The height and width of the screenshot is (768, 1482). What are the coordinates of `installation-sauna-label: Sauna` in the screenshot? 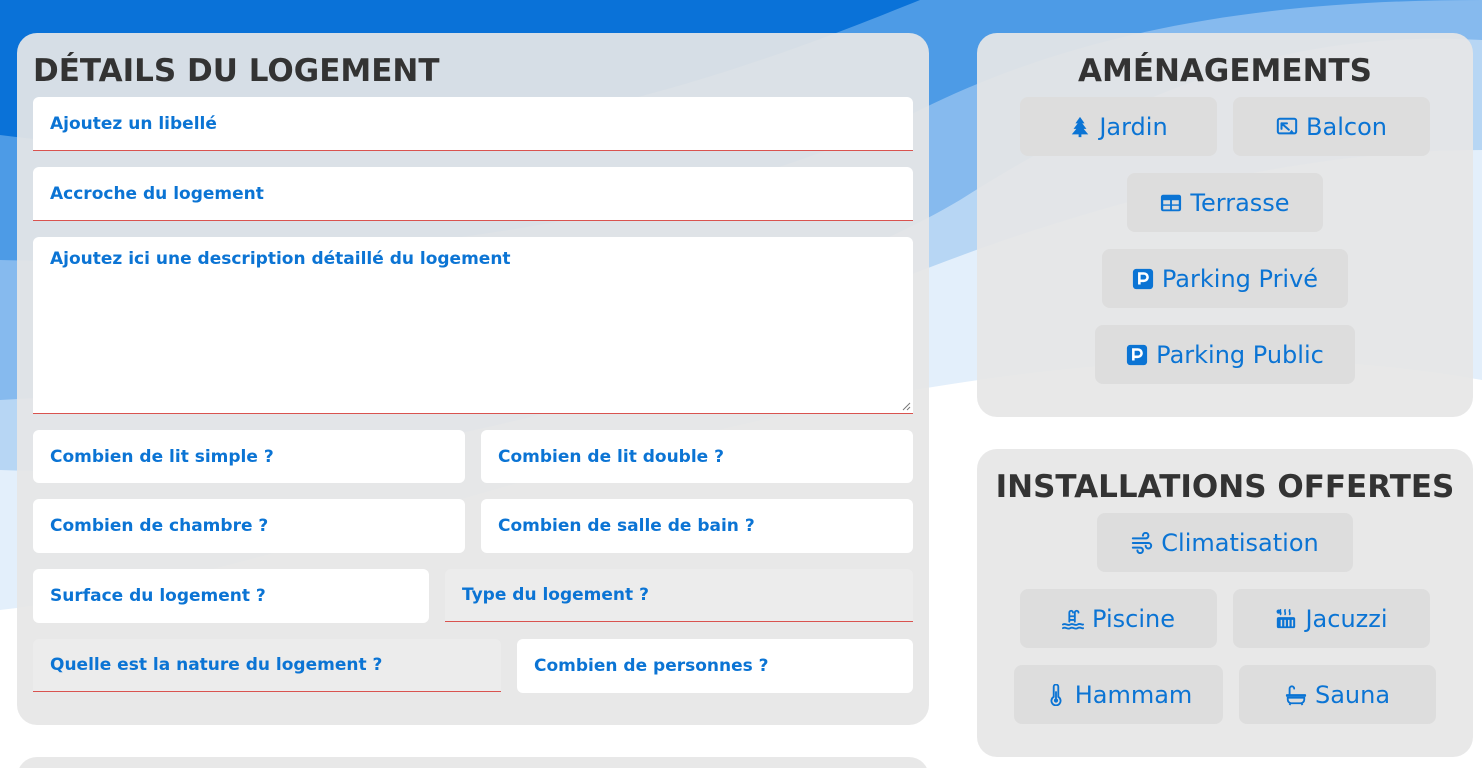 It's located at (1352, 694).